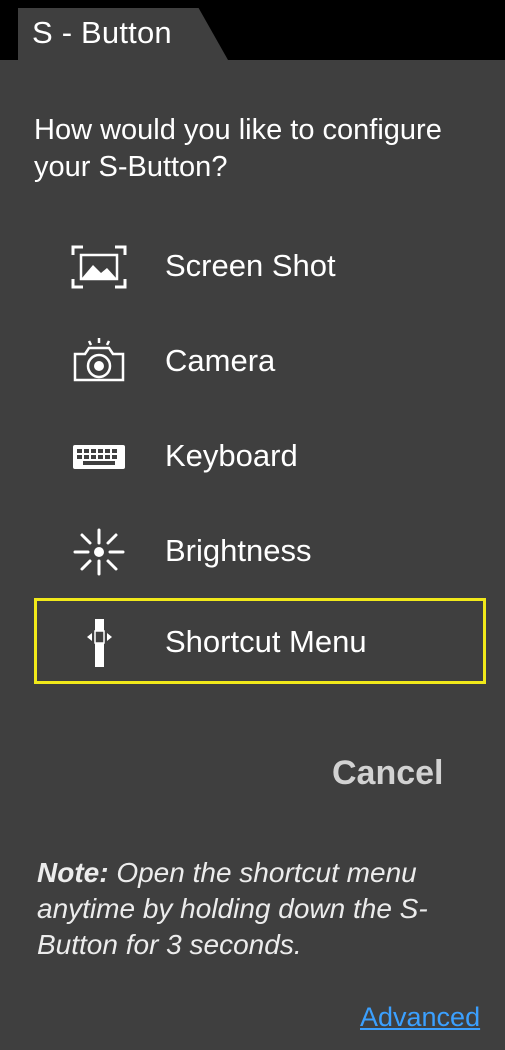 The height and width of the screenshot is (1050, 505). Describe the element at coordinates (220, 360) in the screenshot. I see `option-label: Camera` at that location.